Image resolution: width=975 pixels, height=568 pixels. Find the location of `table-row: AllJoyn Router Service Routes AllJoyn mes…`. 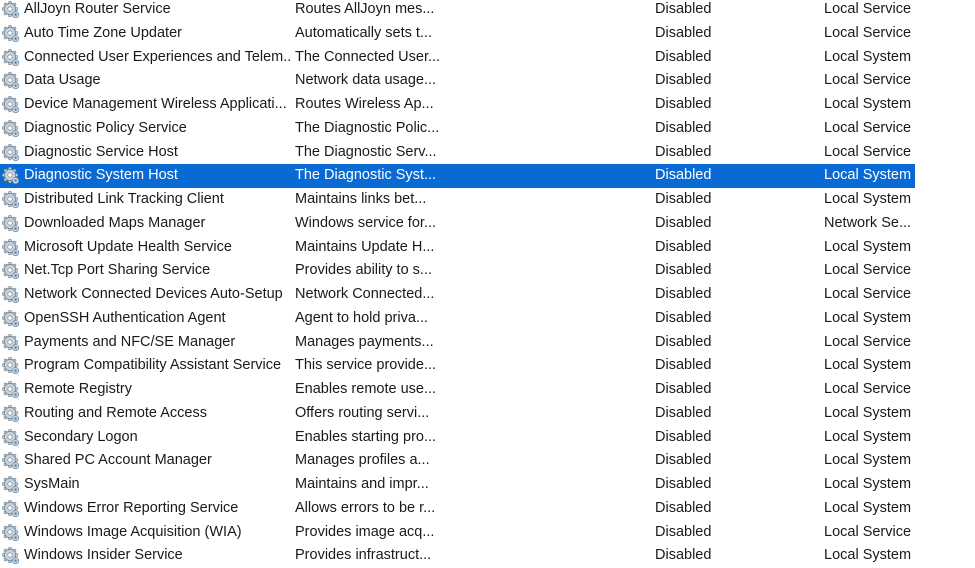

table-row: AllJoyn Router Service Routes AllJoyn mes… is located at coordinates (457, 11).